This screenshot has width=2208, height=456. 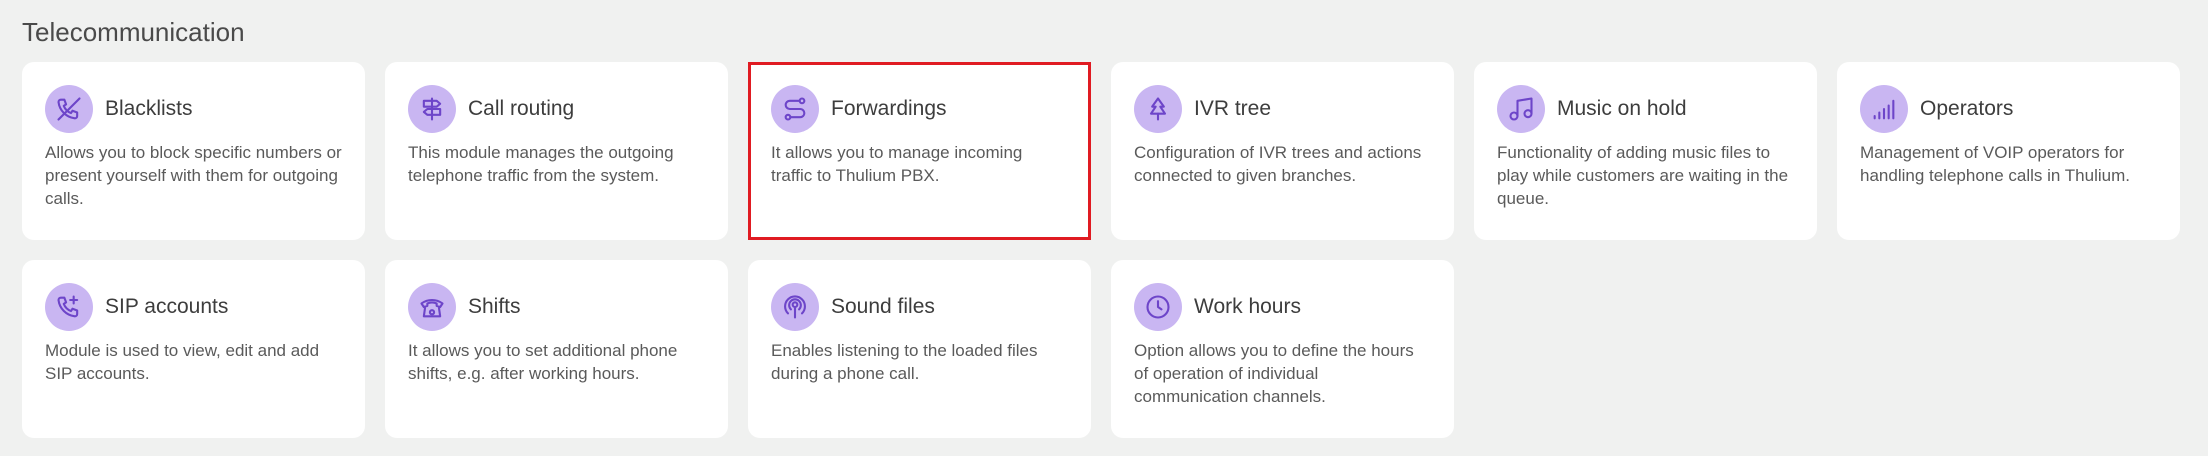 What do you see at coordinates (193, 109) in the screenshot?
I see `card-header: Blacklists` at bounding box center [193, 109].